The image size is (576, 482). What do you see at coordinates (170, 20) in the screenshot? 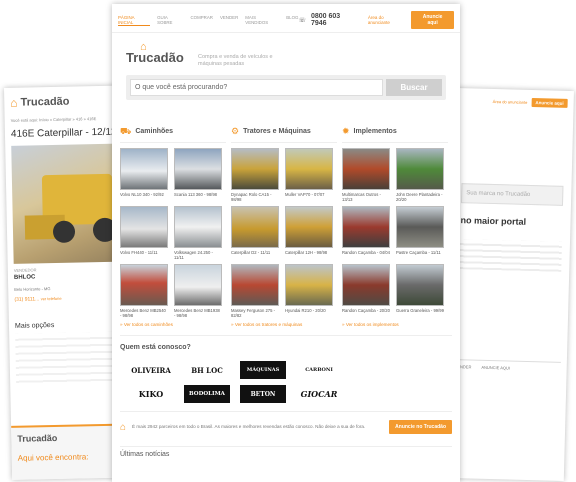
I see `nav-guia: GUIA SOBRE` at bounding box center [170, 20].